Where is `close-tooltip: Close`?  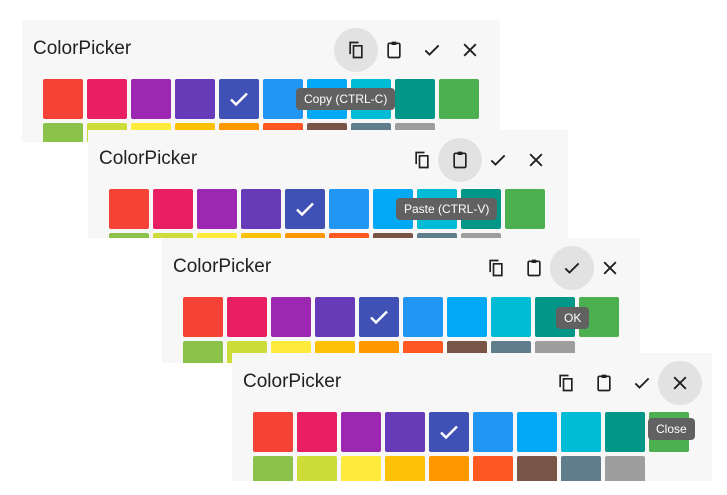
close-tooltip: Close is located at coordinates (671, 429).